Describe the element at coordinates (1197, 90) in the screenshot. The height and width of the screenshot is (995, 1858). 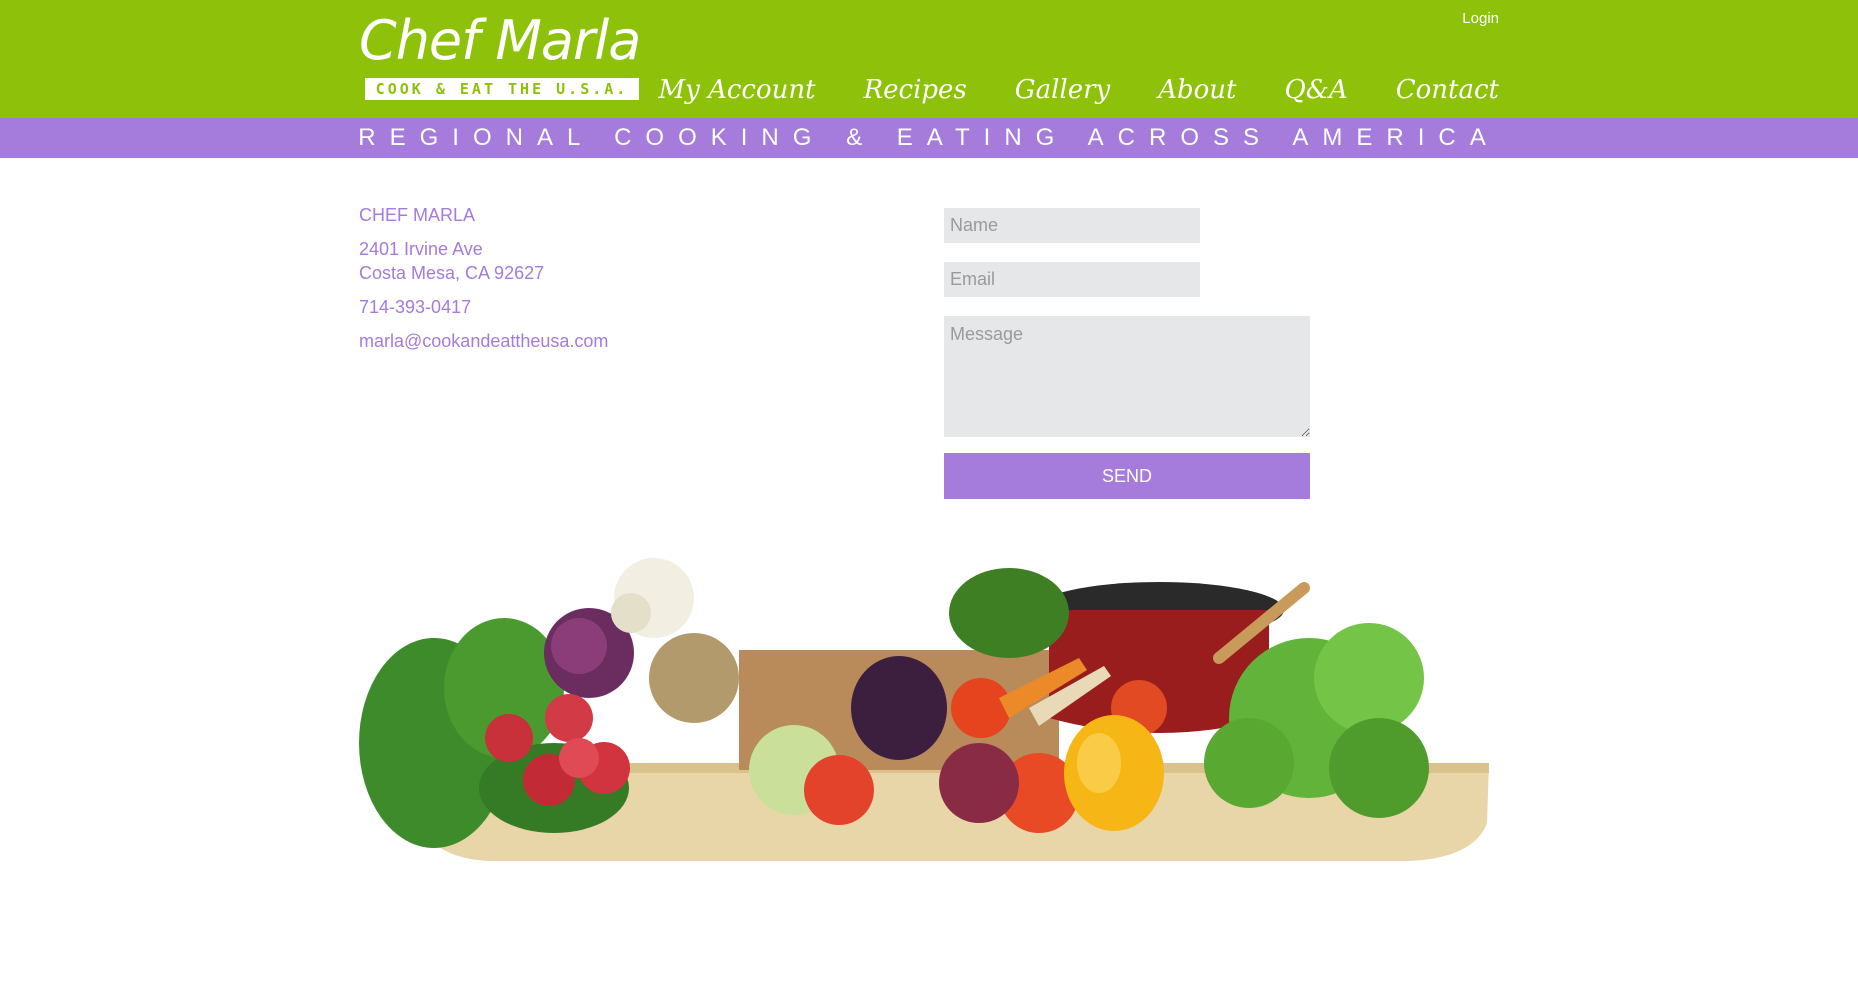
I see `nav-about: About` at that location.